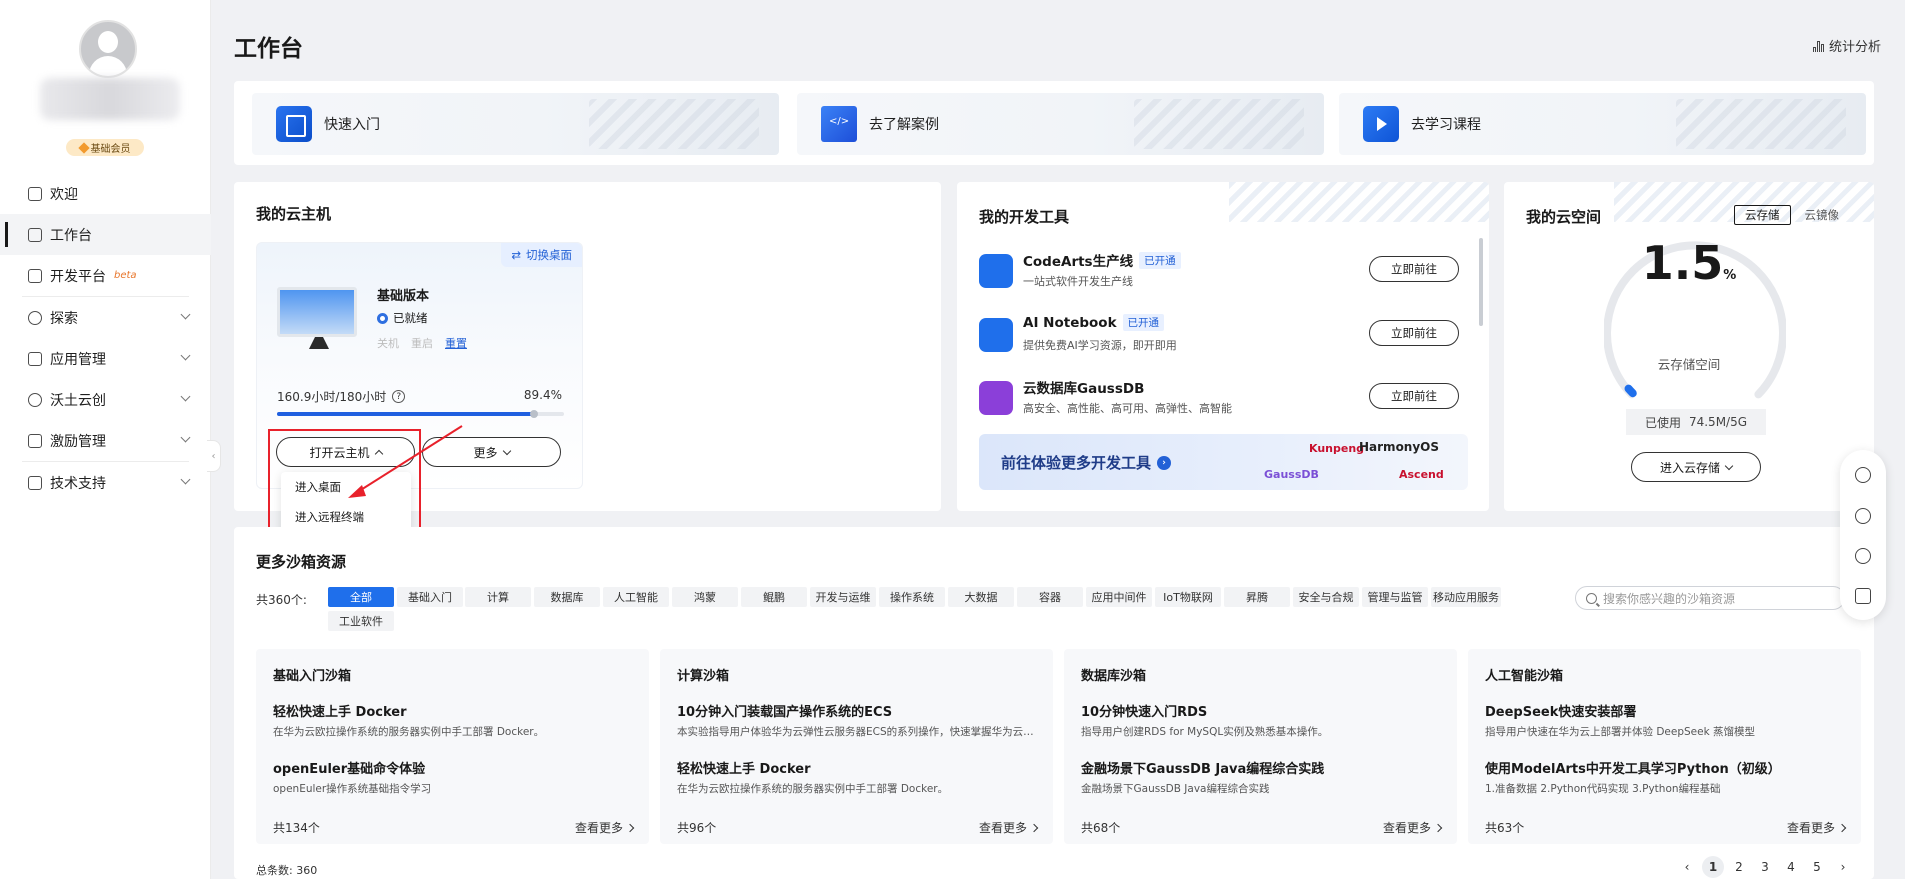 Image resolution: width=1905 pixels, height=879 pixels. What do you see at coordinates (1739, 867) in the screenshot?
I see `page-2: 2` at bounding box center [1739, 867].